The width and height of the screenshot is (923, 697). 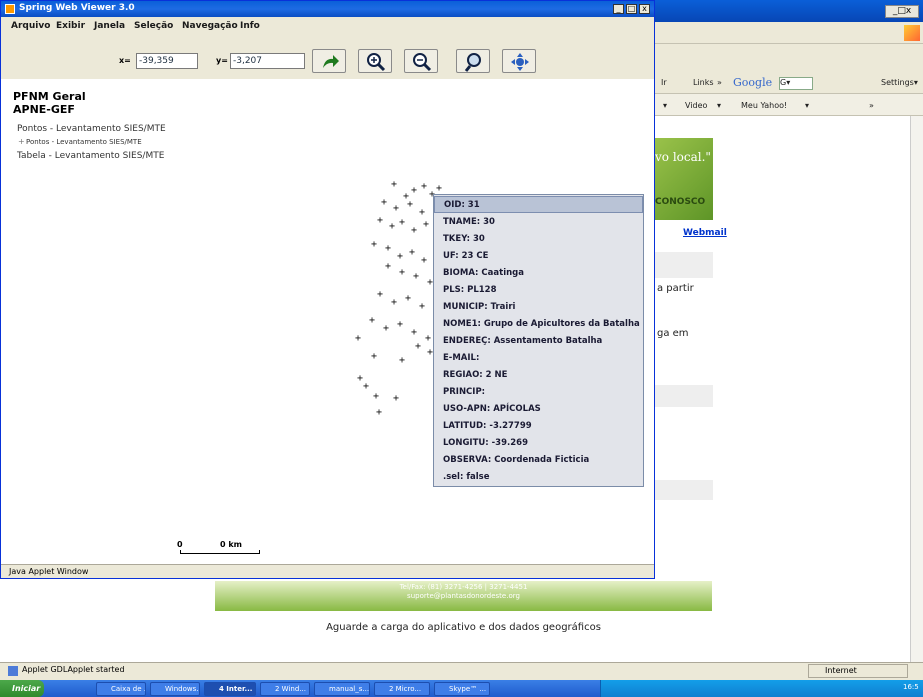 What do you see at coordinates (705, 233) in the screenshot?
I see `webmail-link: Webmail` at bounding box center [705, 233].